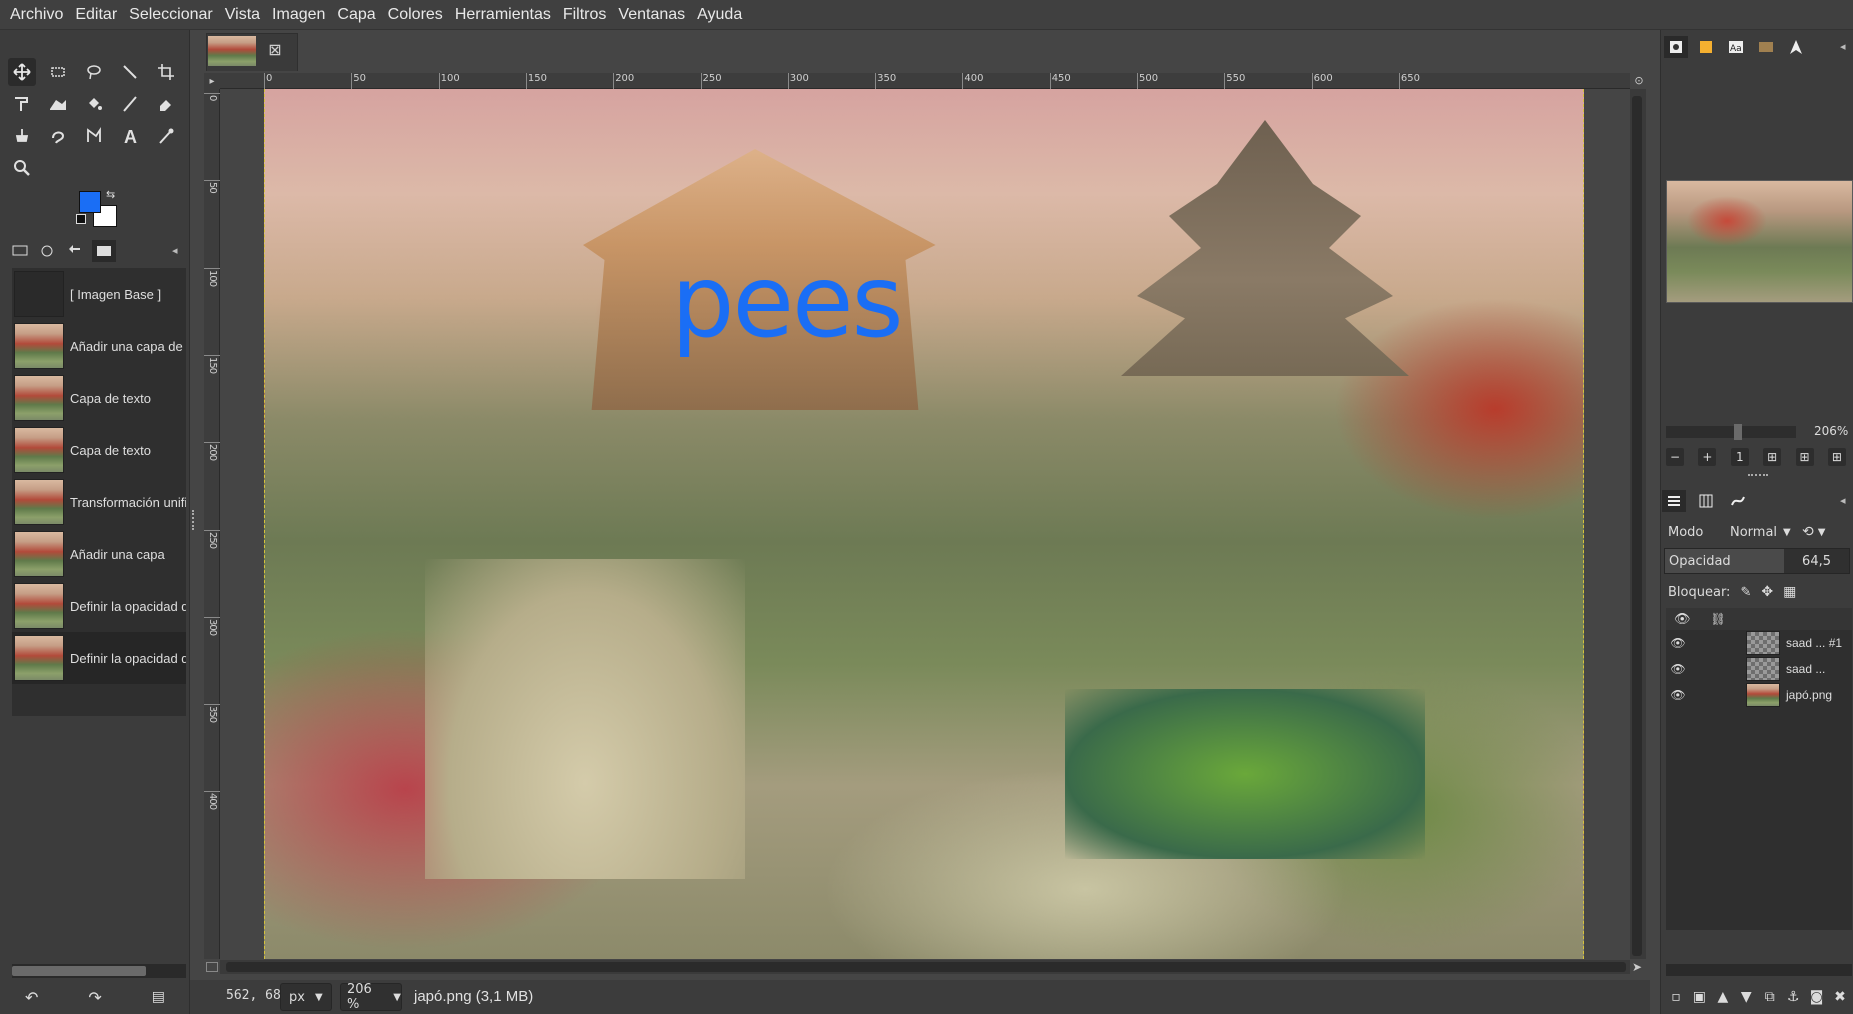  Describe the element at coordinates (1639, 80) in the screenshot. I see `zoom-to-fit-icon: ⊙` at that location.